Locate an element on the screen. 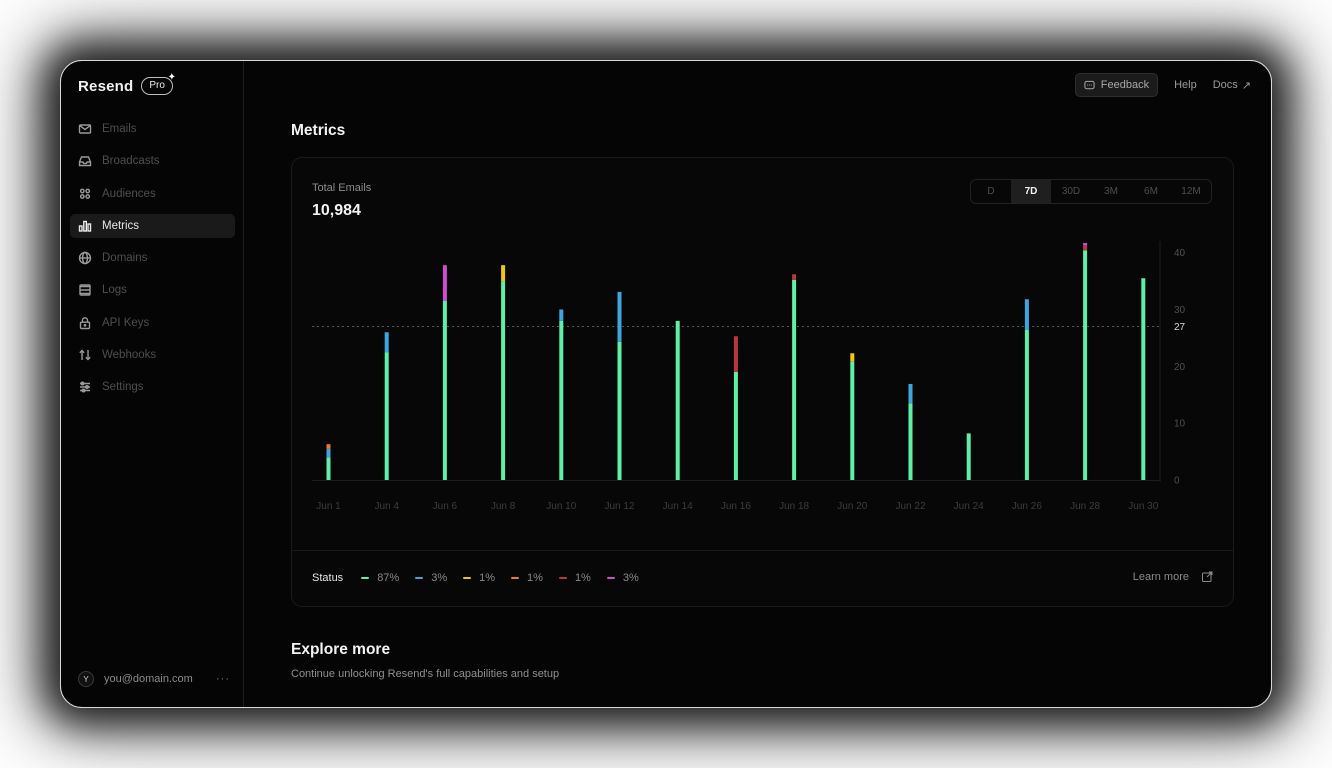  y-tick-label: 40 is located at coordinates (1180, 253).